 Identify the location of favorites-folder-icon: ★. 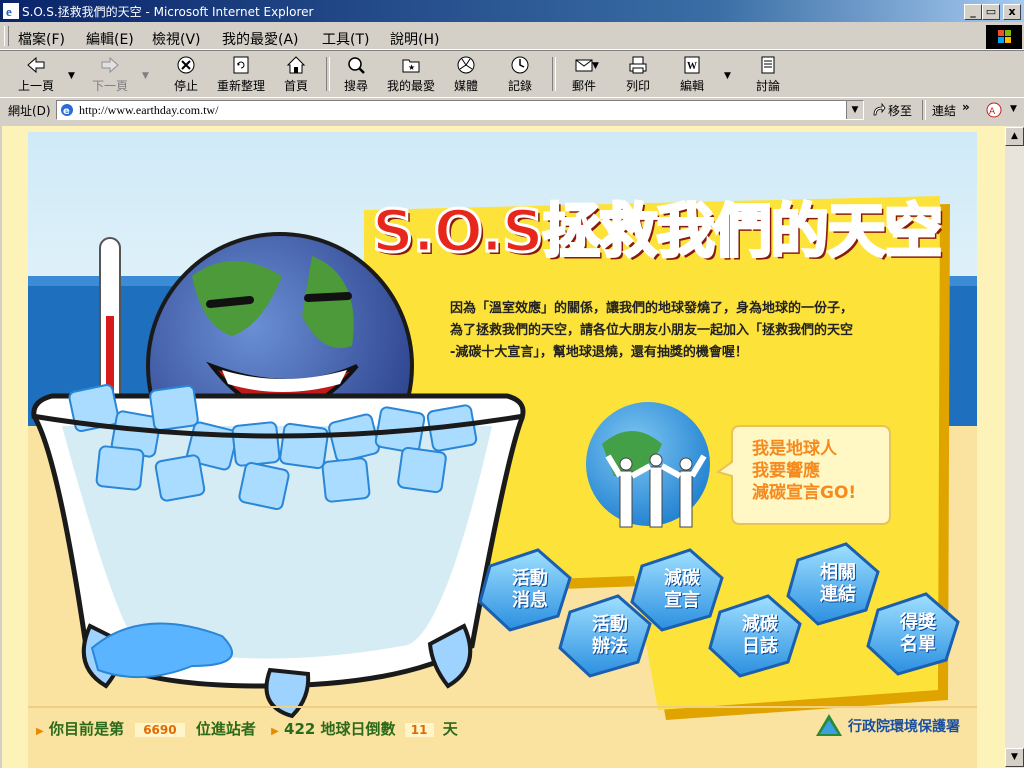
(411, 66).